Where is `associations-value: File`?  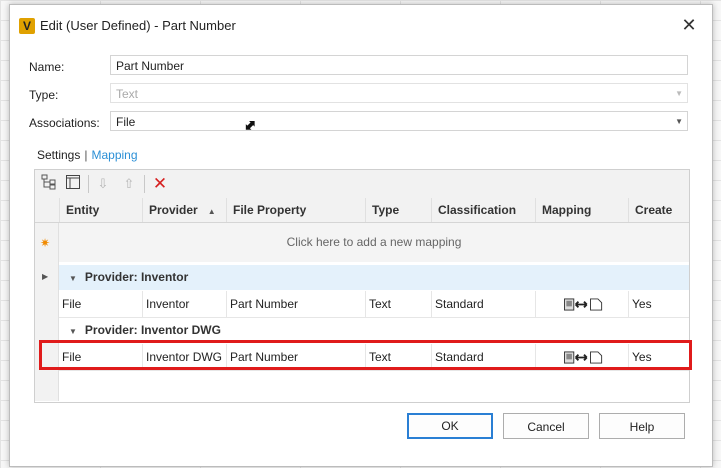
associations-value: File is located at coordinates (126, 122).